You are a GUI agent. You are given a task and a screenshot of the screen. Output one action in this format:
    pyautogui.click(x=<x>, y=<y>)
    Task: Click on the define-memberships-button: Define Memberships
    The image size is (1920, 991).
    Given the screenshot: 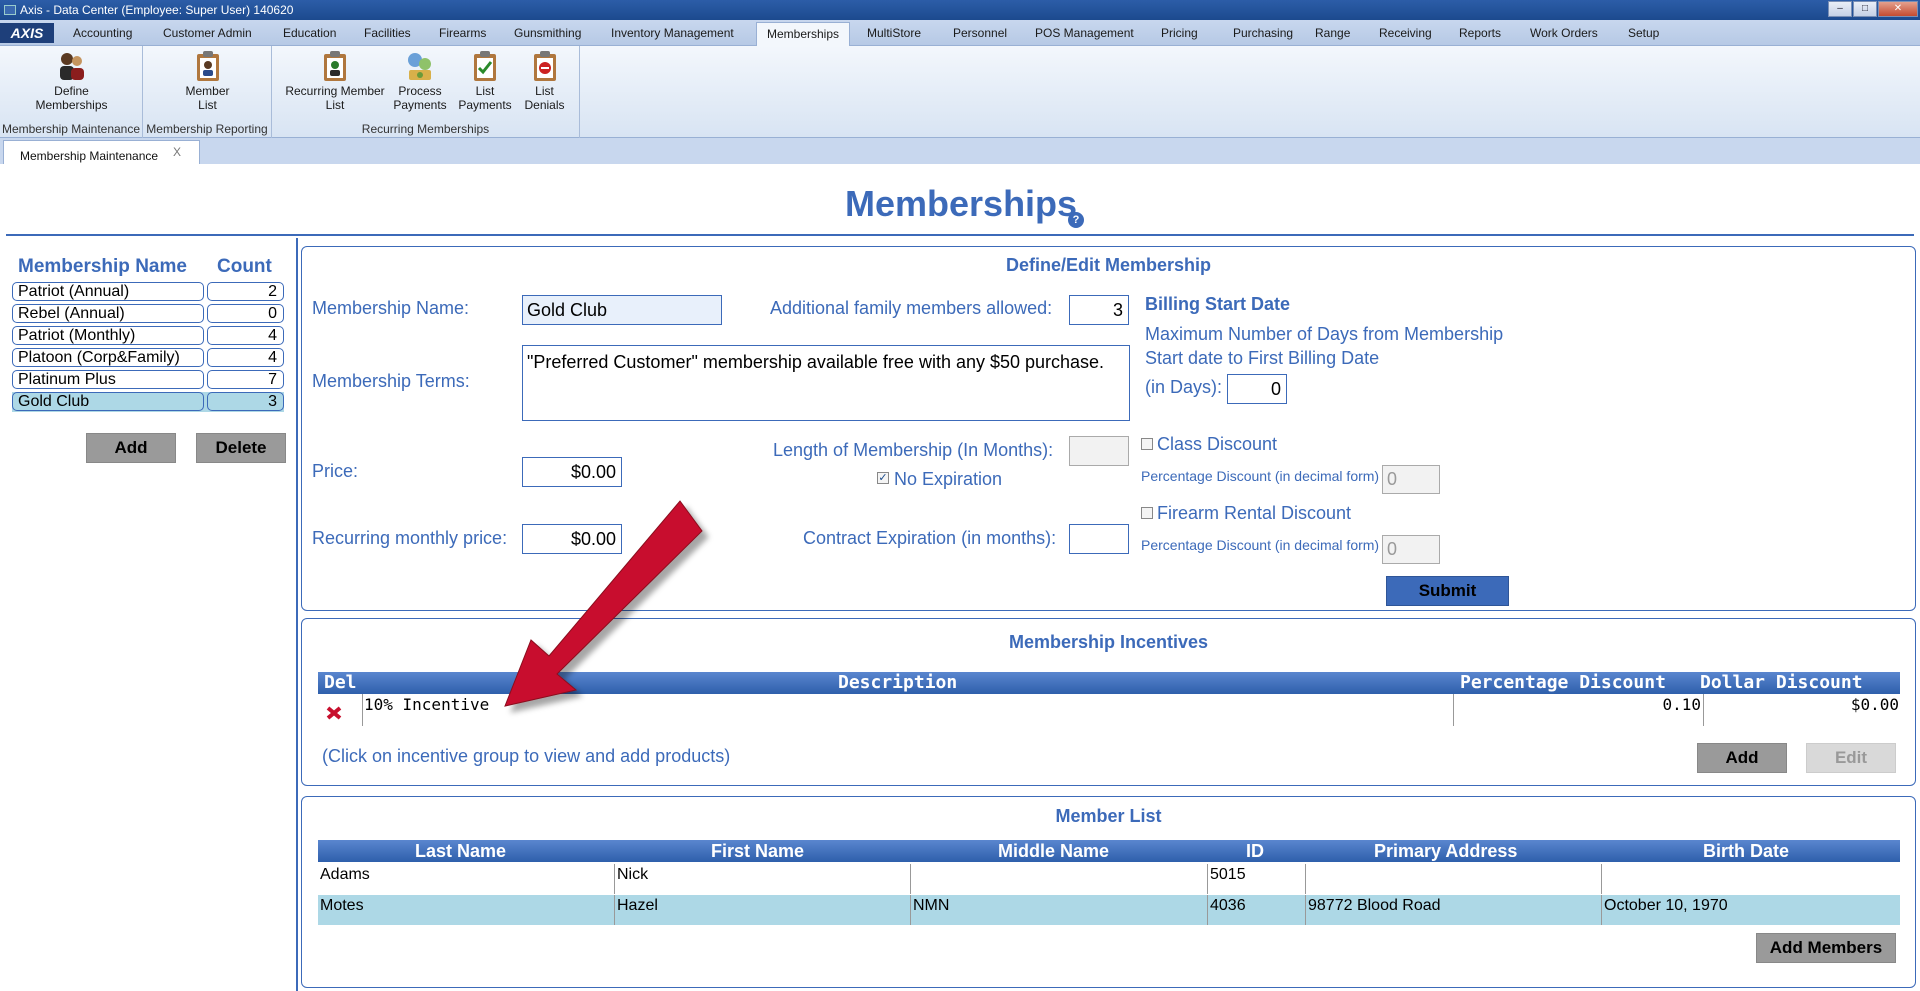 What is the action you would take?
    pyautogui.click(x=71, y=81)
    